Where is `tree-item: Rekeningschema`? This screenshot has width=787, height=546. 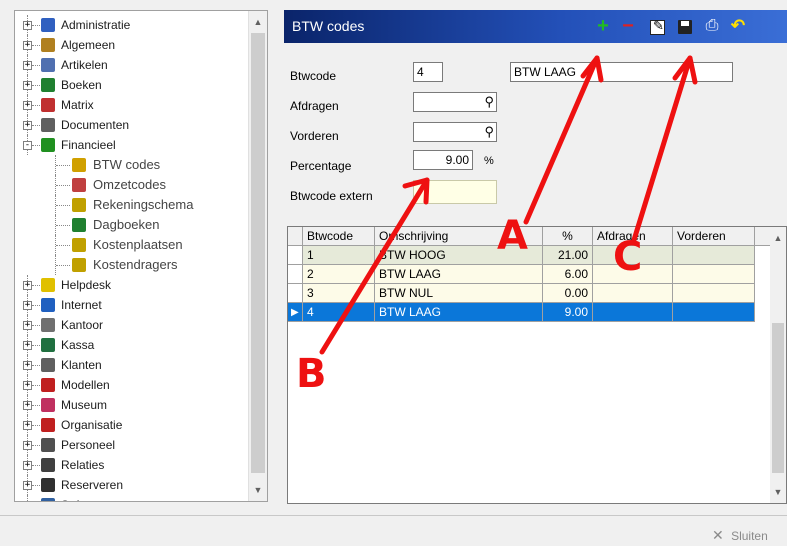 tree-item: Rekeningschema is located at coordinates (131, 205).